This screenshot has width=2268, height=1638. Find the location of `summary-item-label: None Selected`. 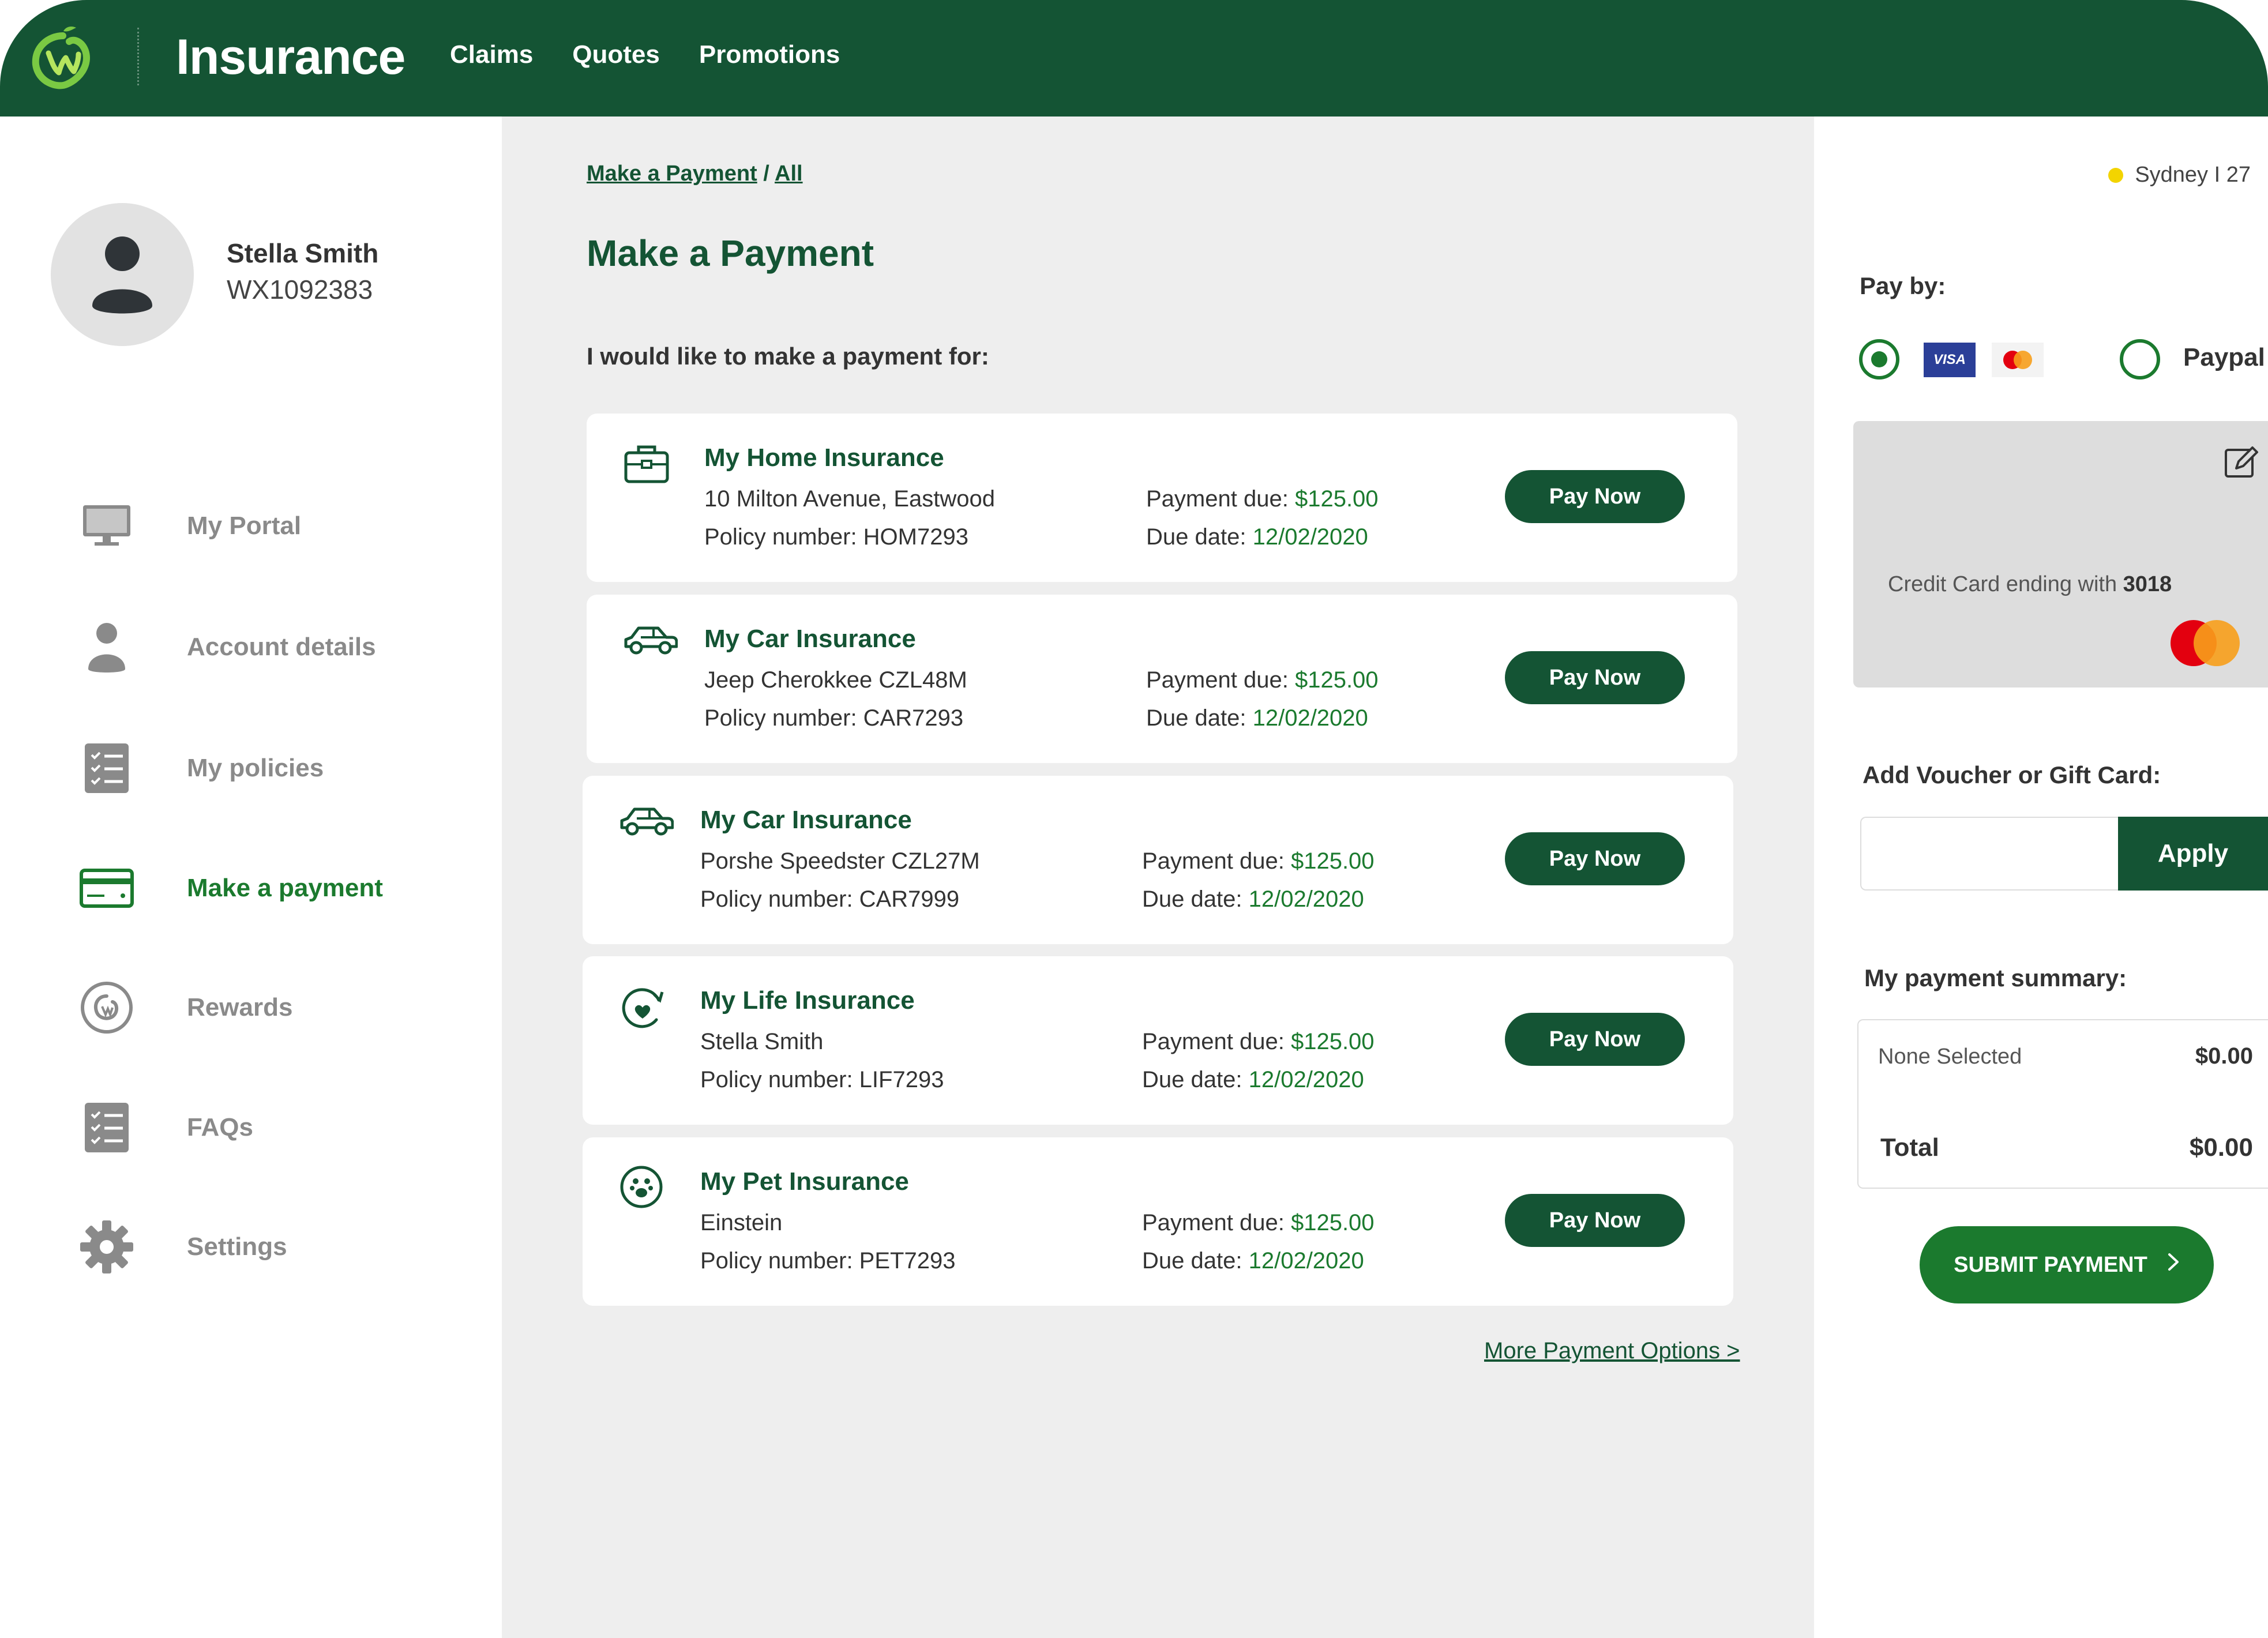

summary-item-label: None Selected is located at coordinates (1950, 1057).